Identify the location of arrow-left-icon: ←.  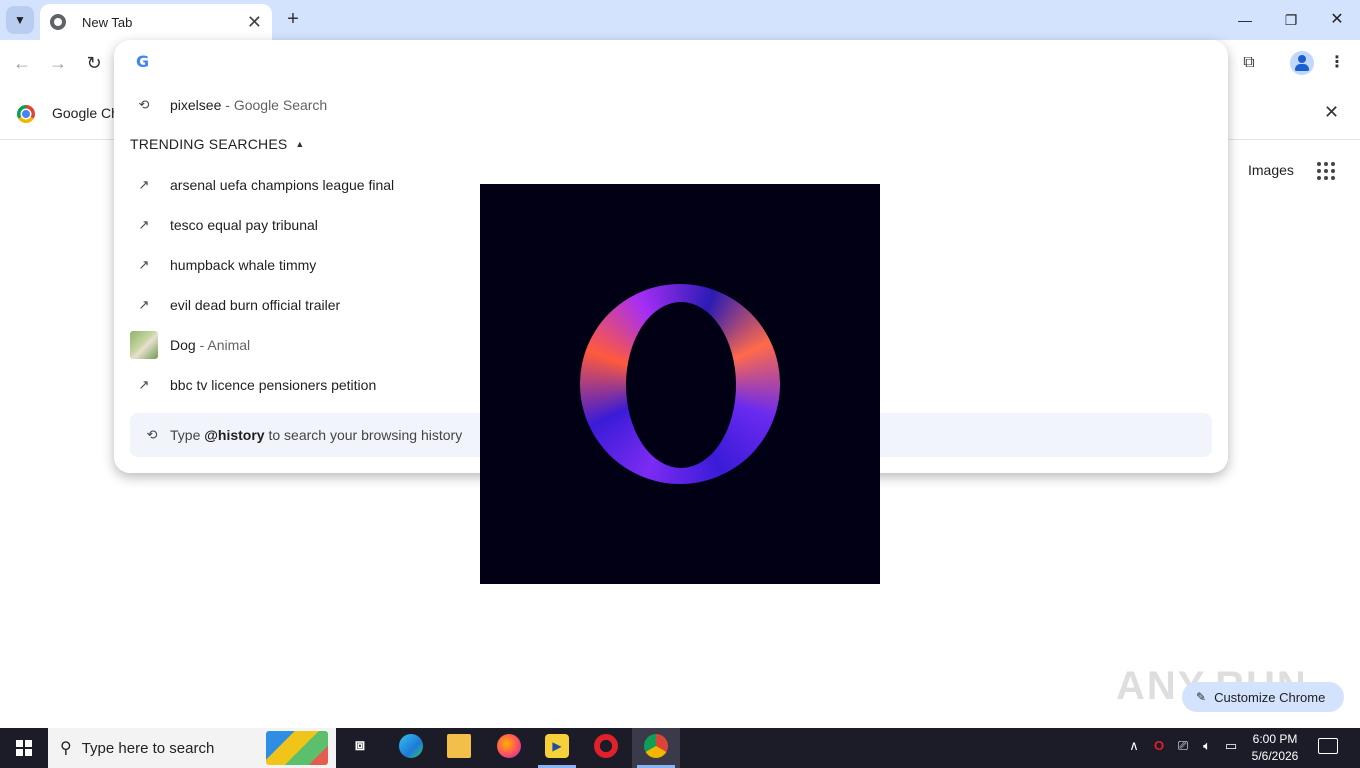
(22, 63).